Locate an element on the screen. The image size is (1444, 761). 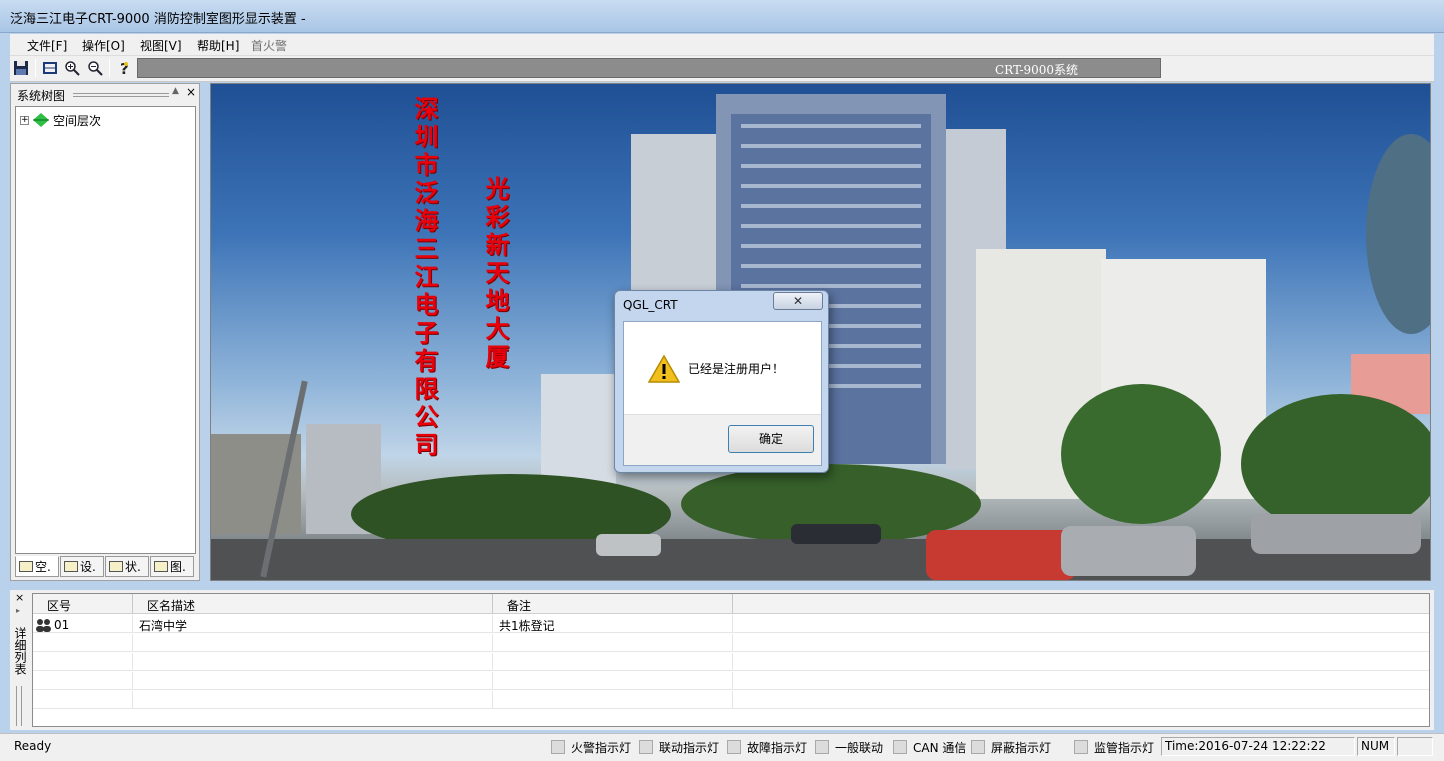
indicator-supervise: 监管指示灯 is located at coordinates (1114, 747).